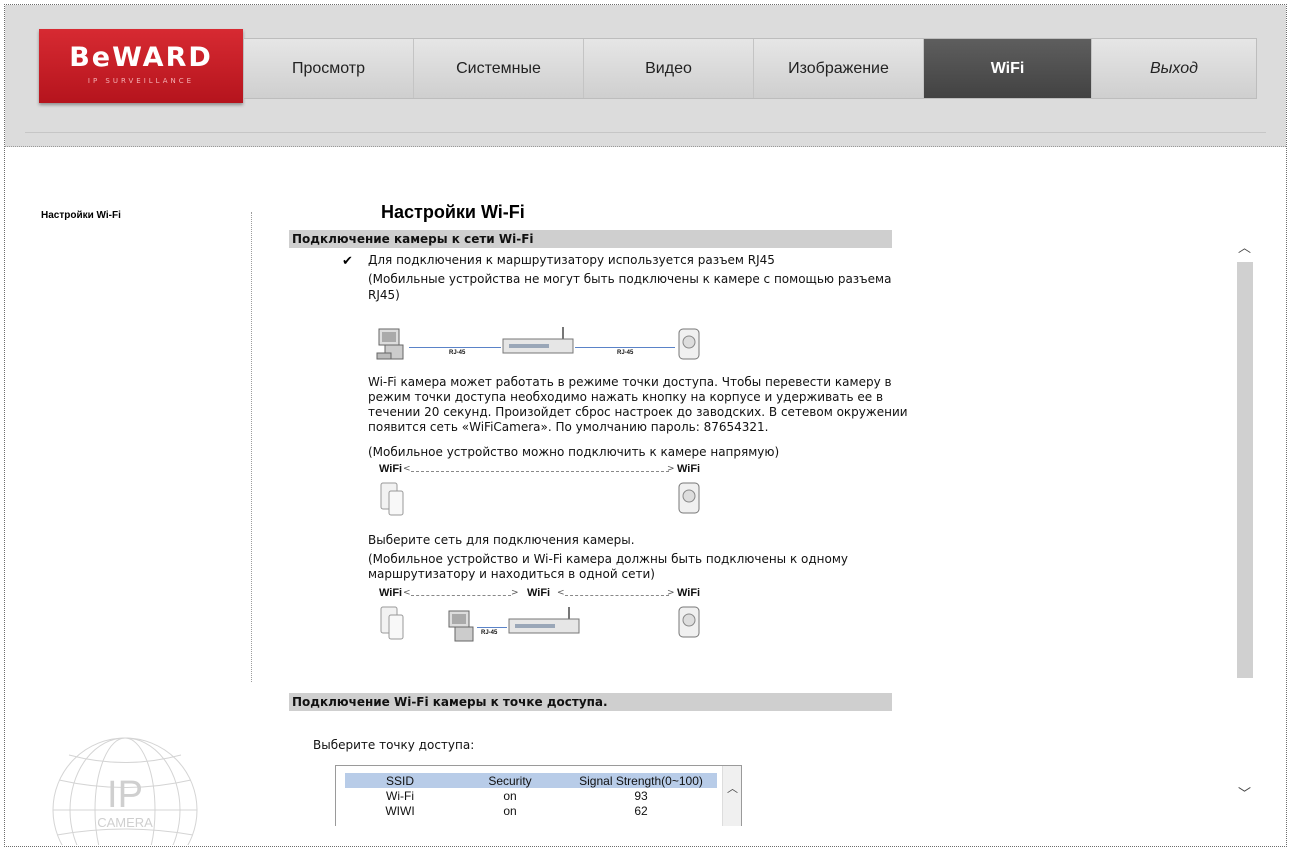  Describe the element at coordinates (453, 212) in the screenshot. I see `page-title: Настройки Wi-Fi` at that location.